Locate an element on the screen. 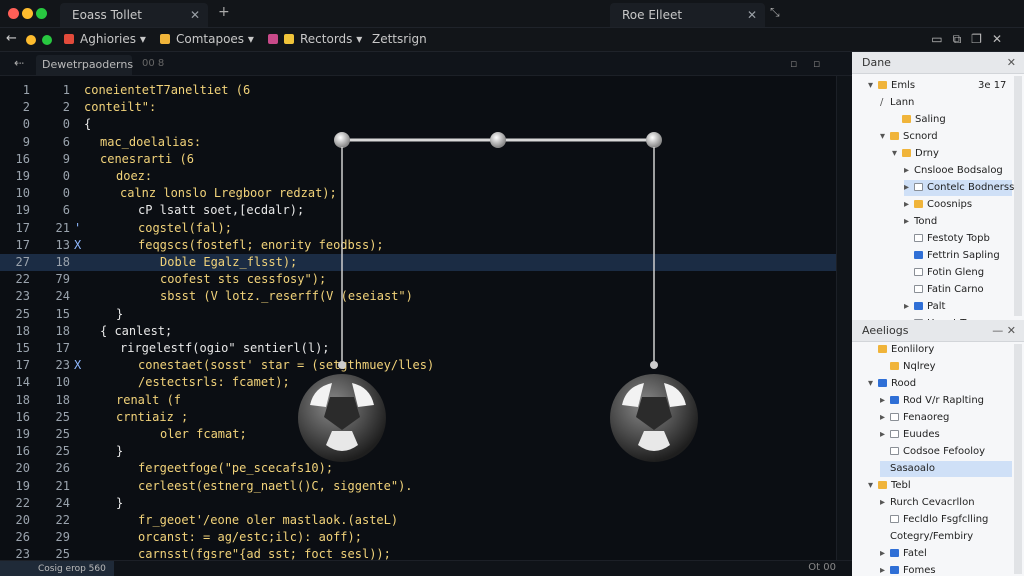  tree-item-label: Nqlrey is located at coordinates (919, 366).